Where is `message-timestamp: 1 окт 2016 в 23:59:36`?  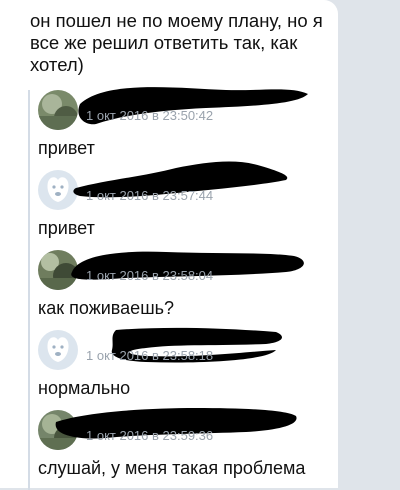 message-timestamp: 1 окт 2016 в 23:59:36 is located at coordinates (150, 435).